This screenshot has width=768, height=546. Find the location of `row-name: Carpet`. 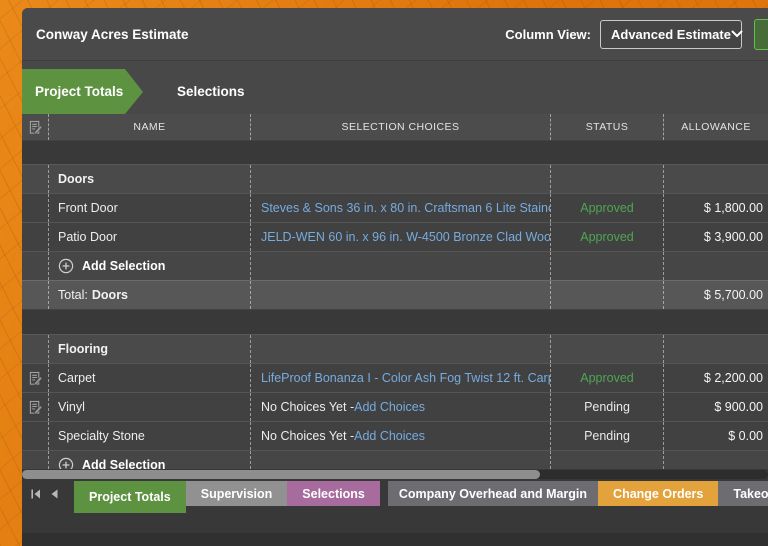

row-name: Carpet is located at coordinates (149, 378).